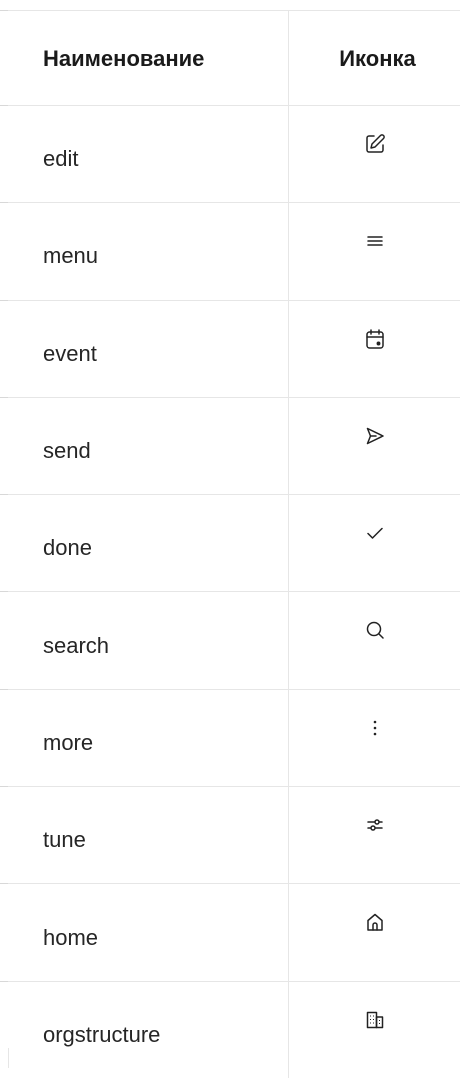  I want to click on table-row: orgstructure, so click(230, 1029).